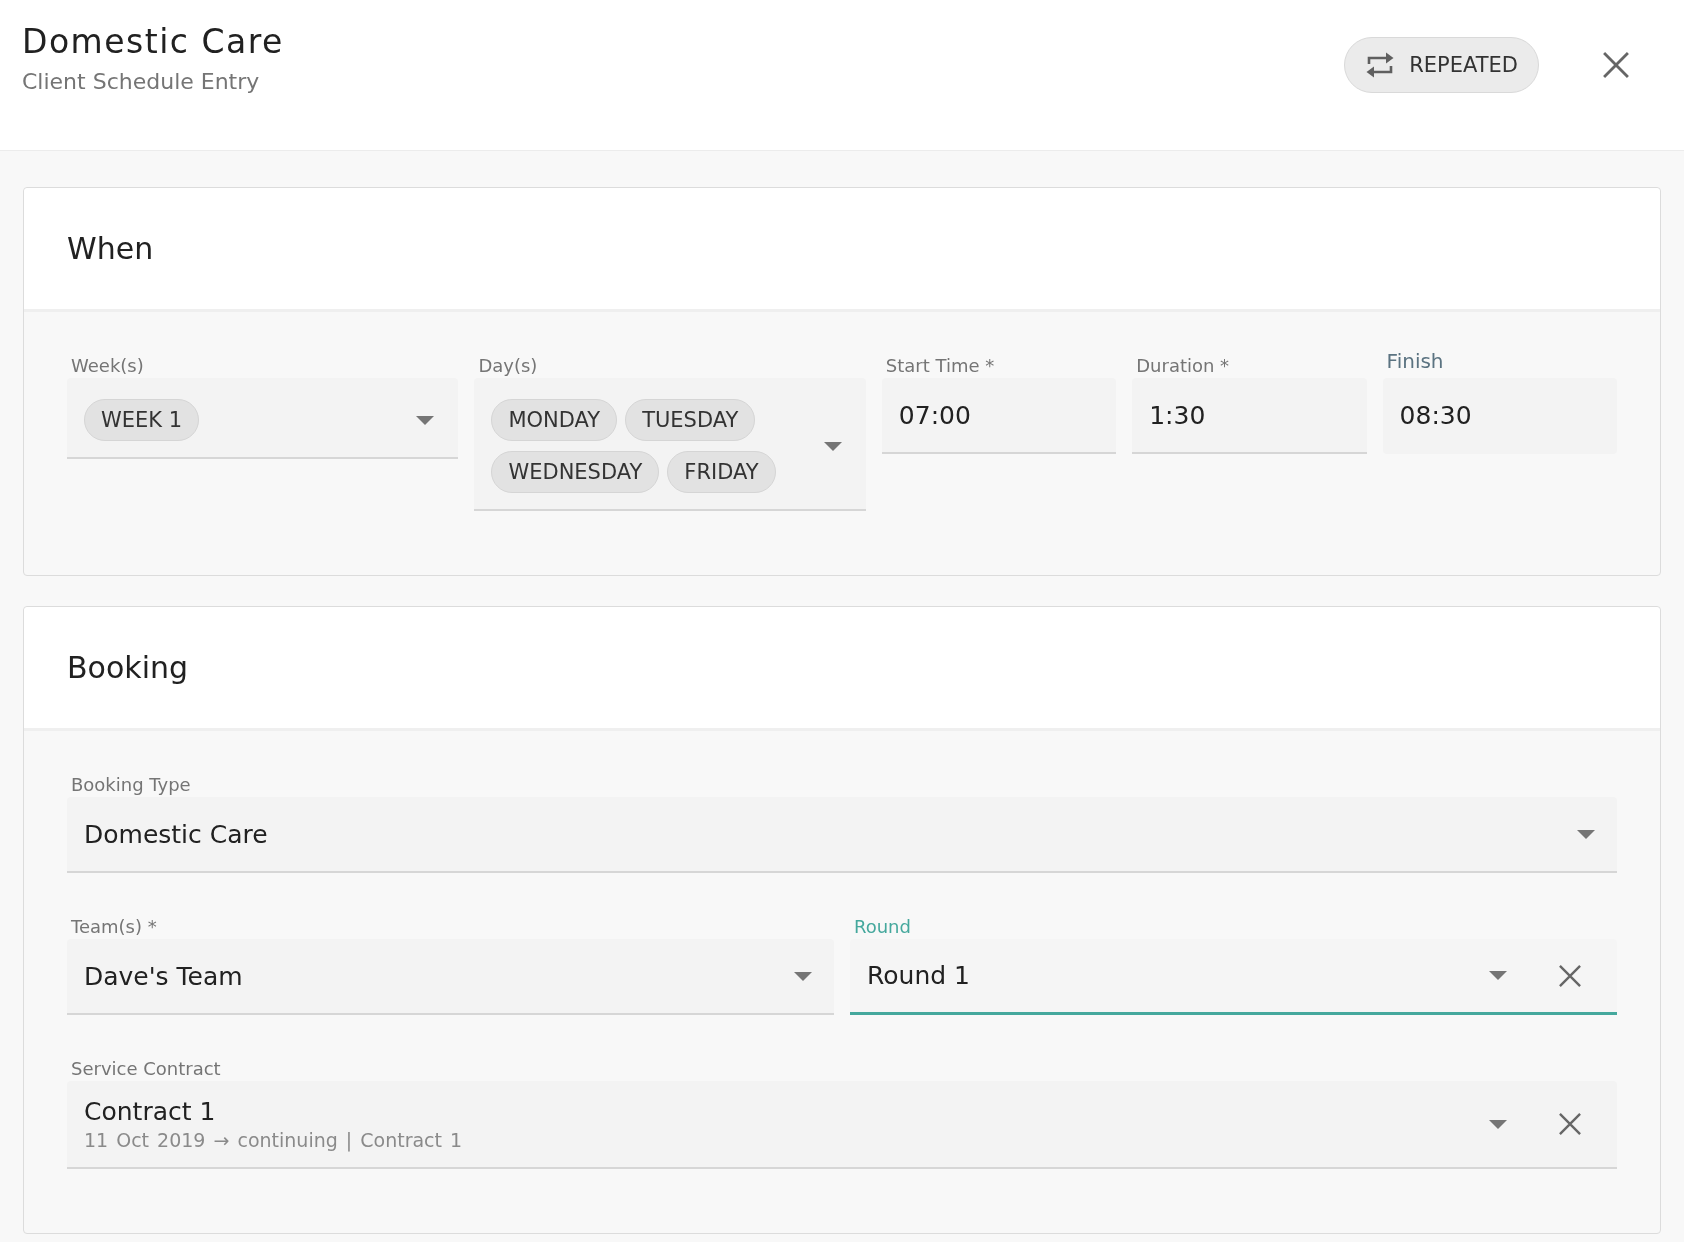 Image resolution: width=1684 pixels, height=1242 pixels. What do you see at coordinates (141, 82) in the screenshot?
I see `dialog-subtitle: Client Schedule Entry` at bounding box center [141, 82].